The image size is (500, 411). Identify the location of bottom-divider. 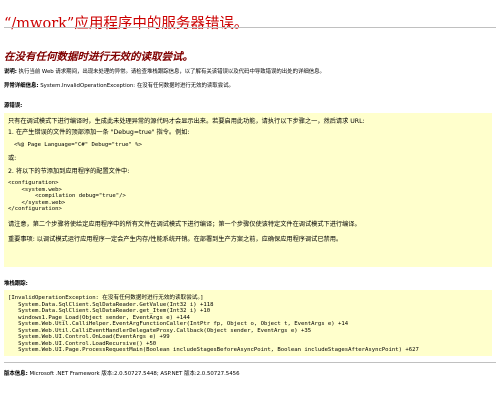
(250, 362).